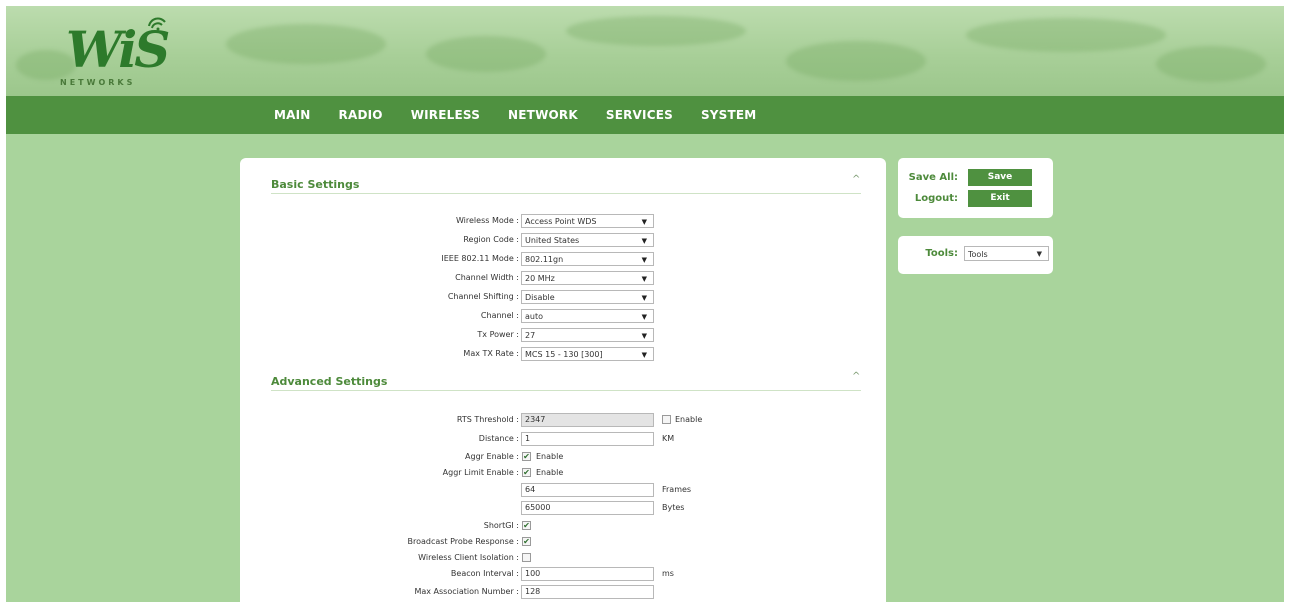 The height and width of the screenshot is (602, 1303). What do you see at coordinates (666, 419) in the screenshot?
I see `rts-enable-checkbox` at bounding box center [666, 419].